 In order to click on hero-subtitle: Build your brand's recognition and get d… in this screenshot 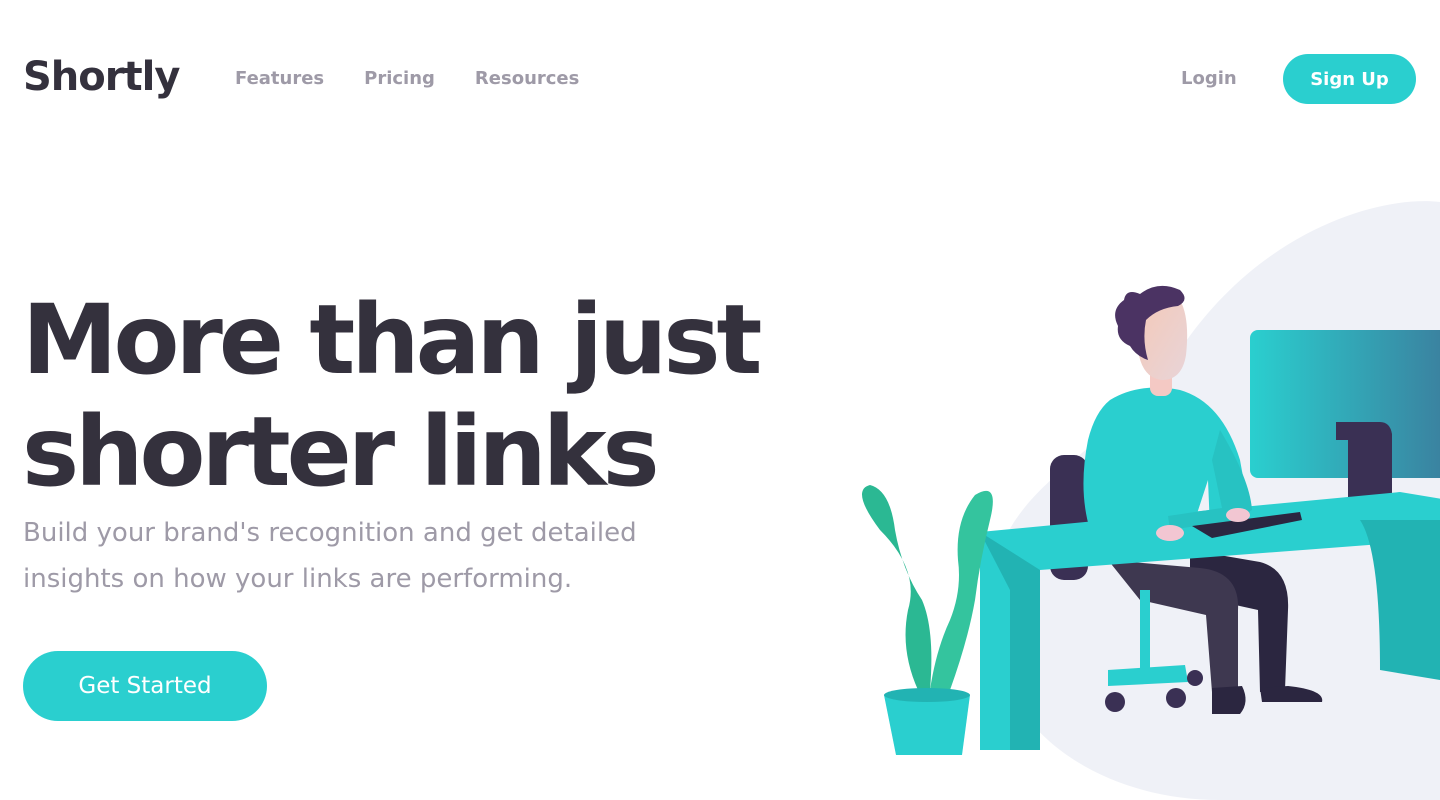, I will do `click(373, 556)`.